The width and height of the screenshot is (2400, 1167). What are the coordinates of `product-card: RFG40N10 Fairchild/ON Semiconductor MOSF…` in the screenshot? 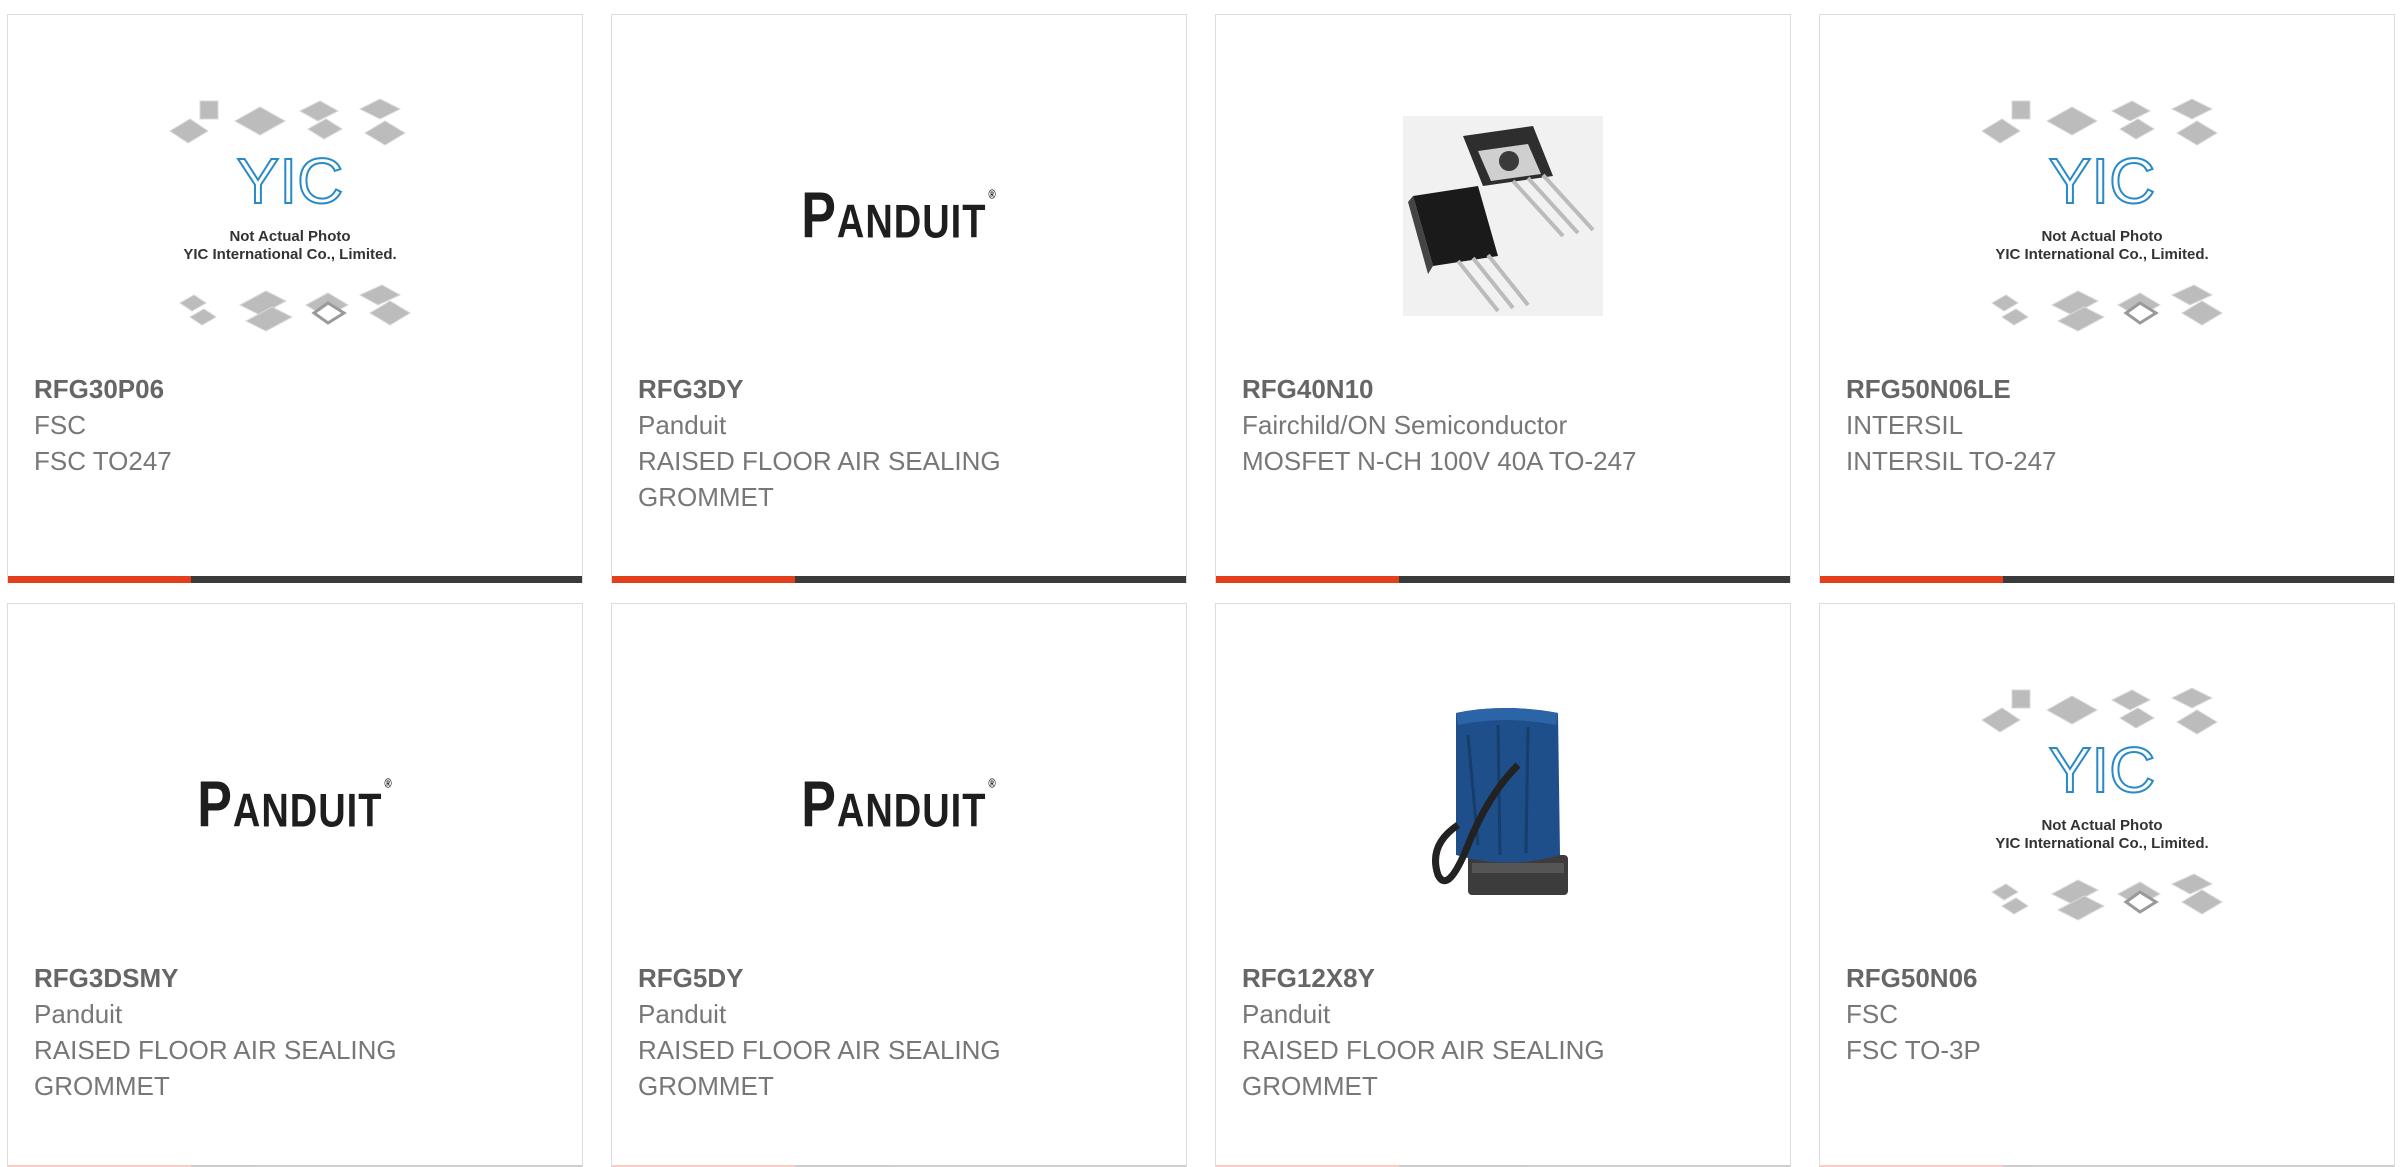 It's located at (1503, 298).